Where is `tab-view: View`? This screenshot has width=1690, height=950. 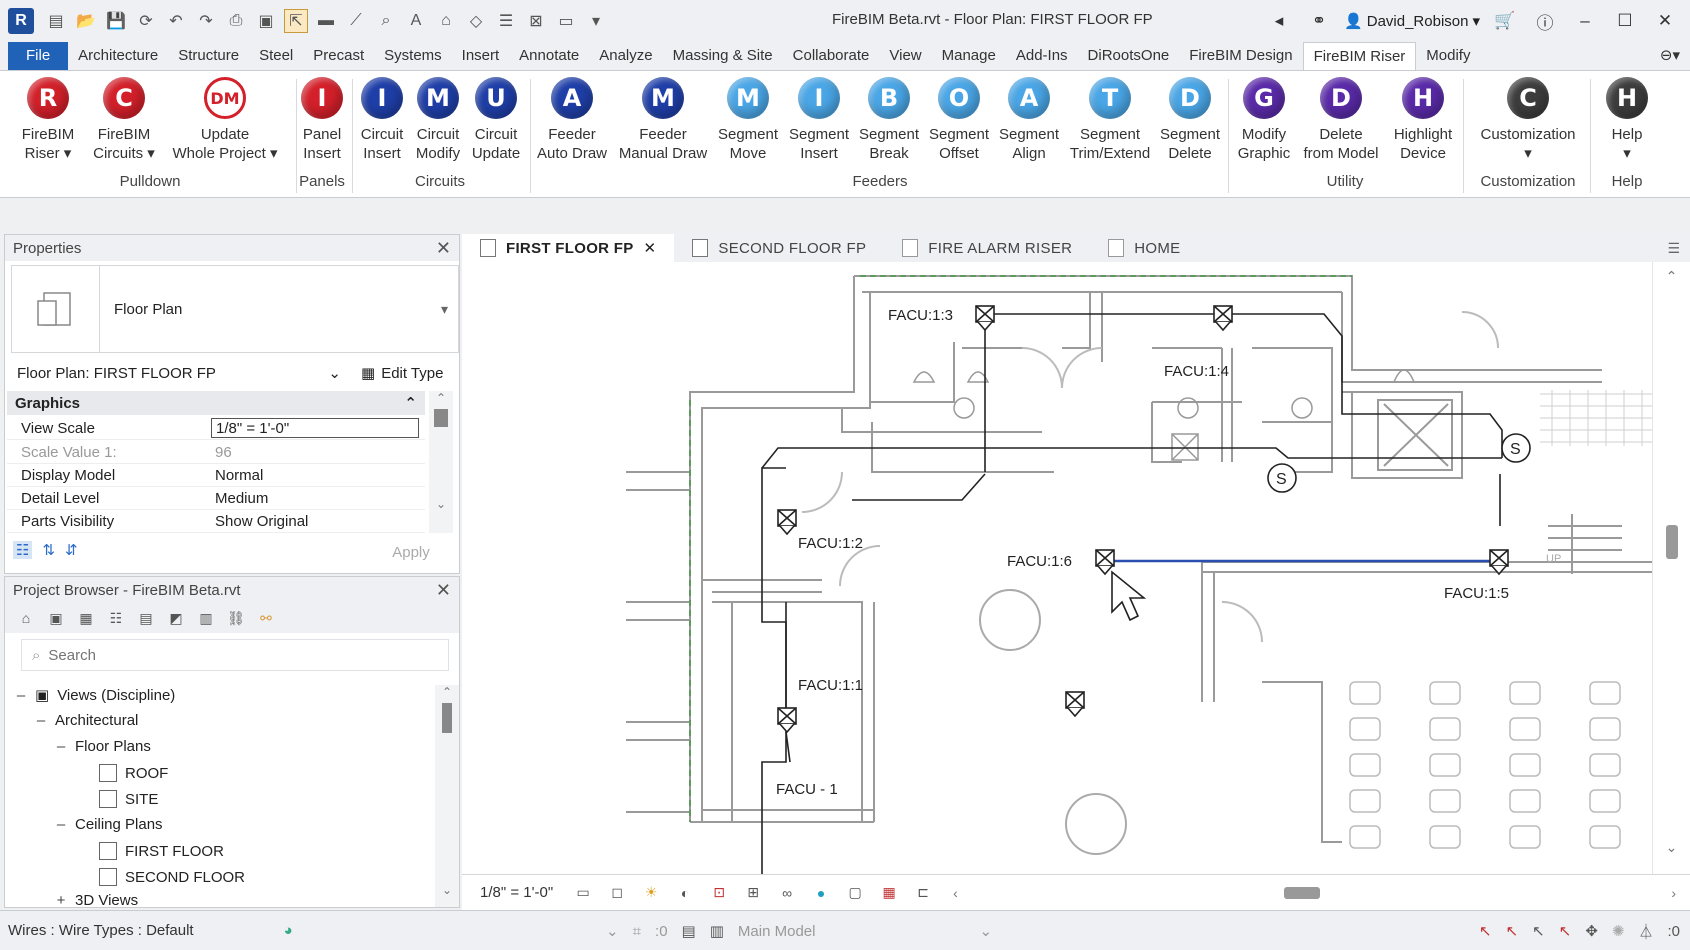 tab-view: View is located at coordinates (905, 56).